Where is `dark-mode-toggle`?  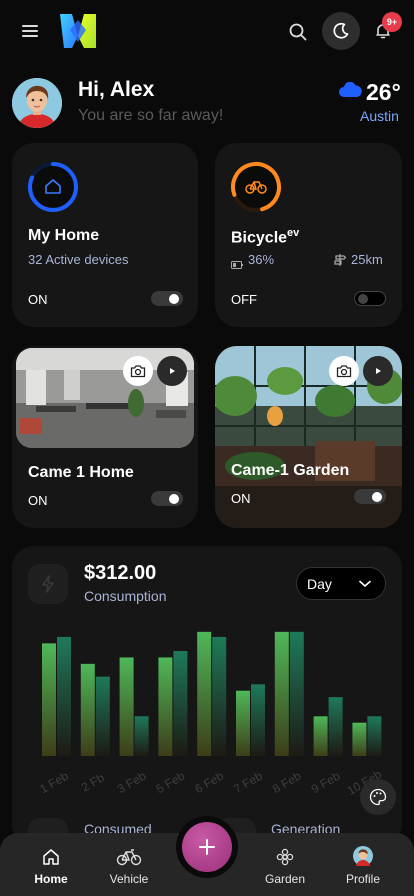
dark-mode-toggle is located at coordinates (341, 31).